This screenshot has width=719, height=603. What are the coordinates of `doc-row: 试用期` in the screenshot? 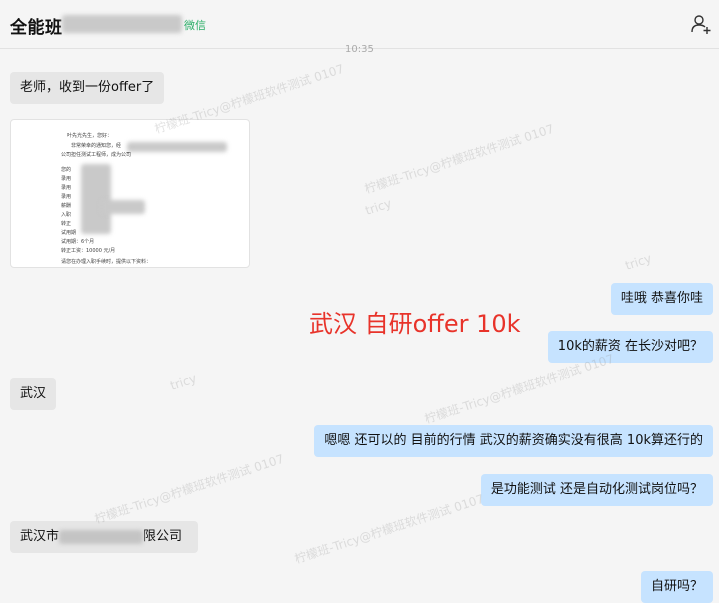 It's located at (69, 233).